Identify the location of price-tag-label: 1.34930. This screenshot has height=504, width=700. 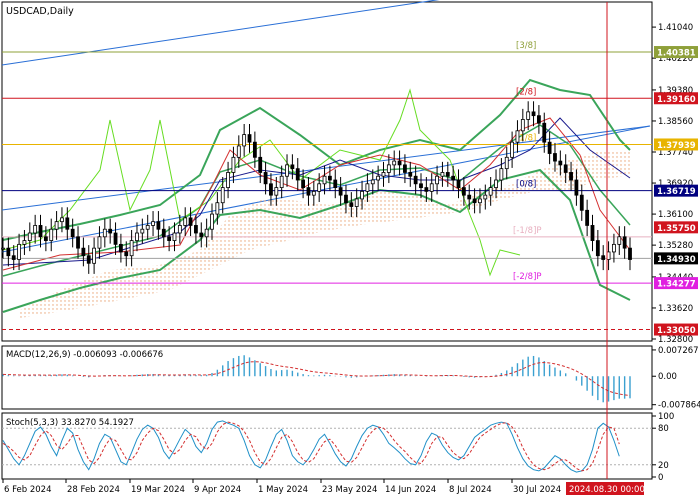
(676, 260).